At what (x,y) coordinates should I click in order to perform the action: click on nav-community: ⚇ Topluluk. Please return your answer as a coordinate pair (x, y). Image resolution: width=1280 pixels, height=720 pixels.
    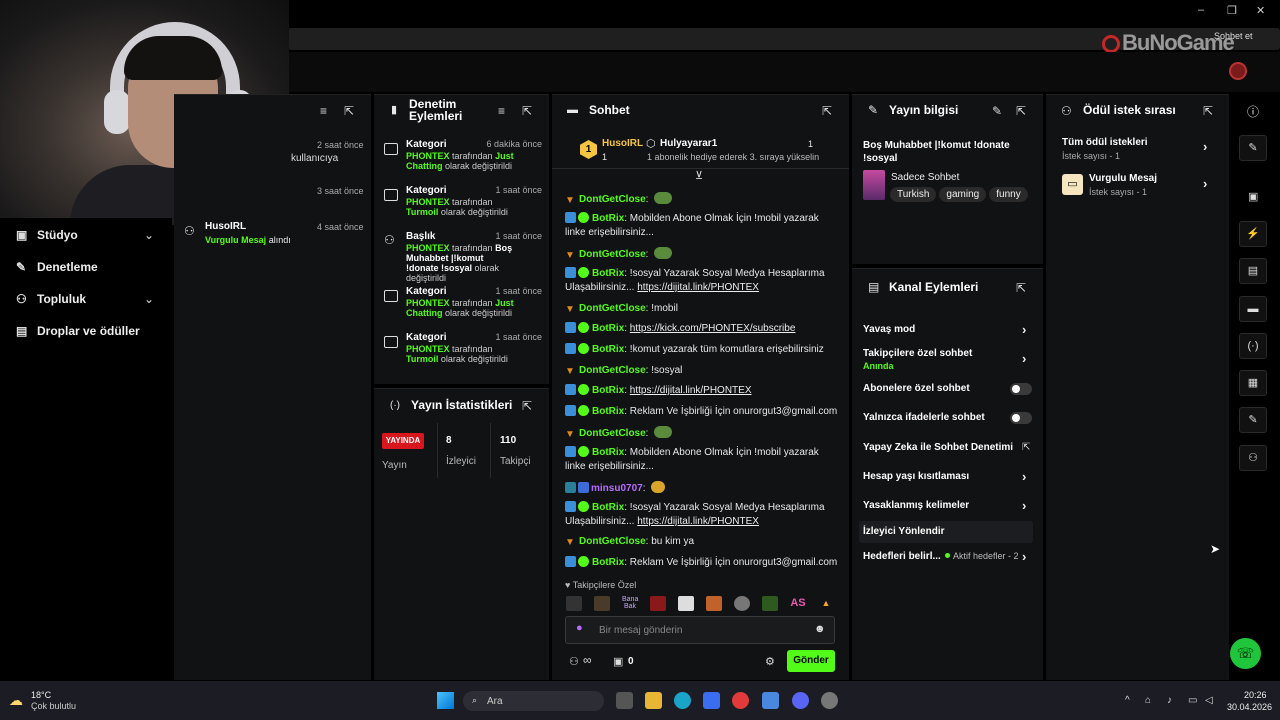
    Looking at the image, I should click on (51, 299).